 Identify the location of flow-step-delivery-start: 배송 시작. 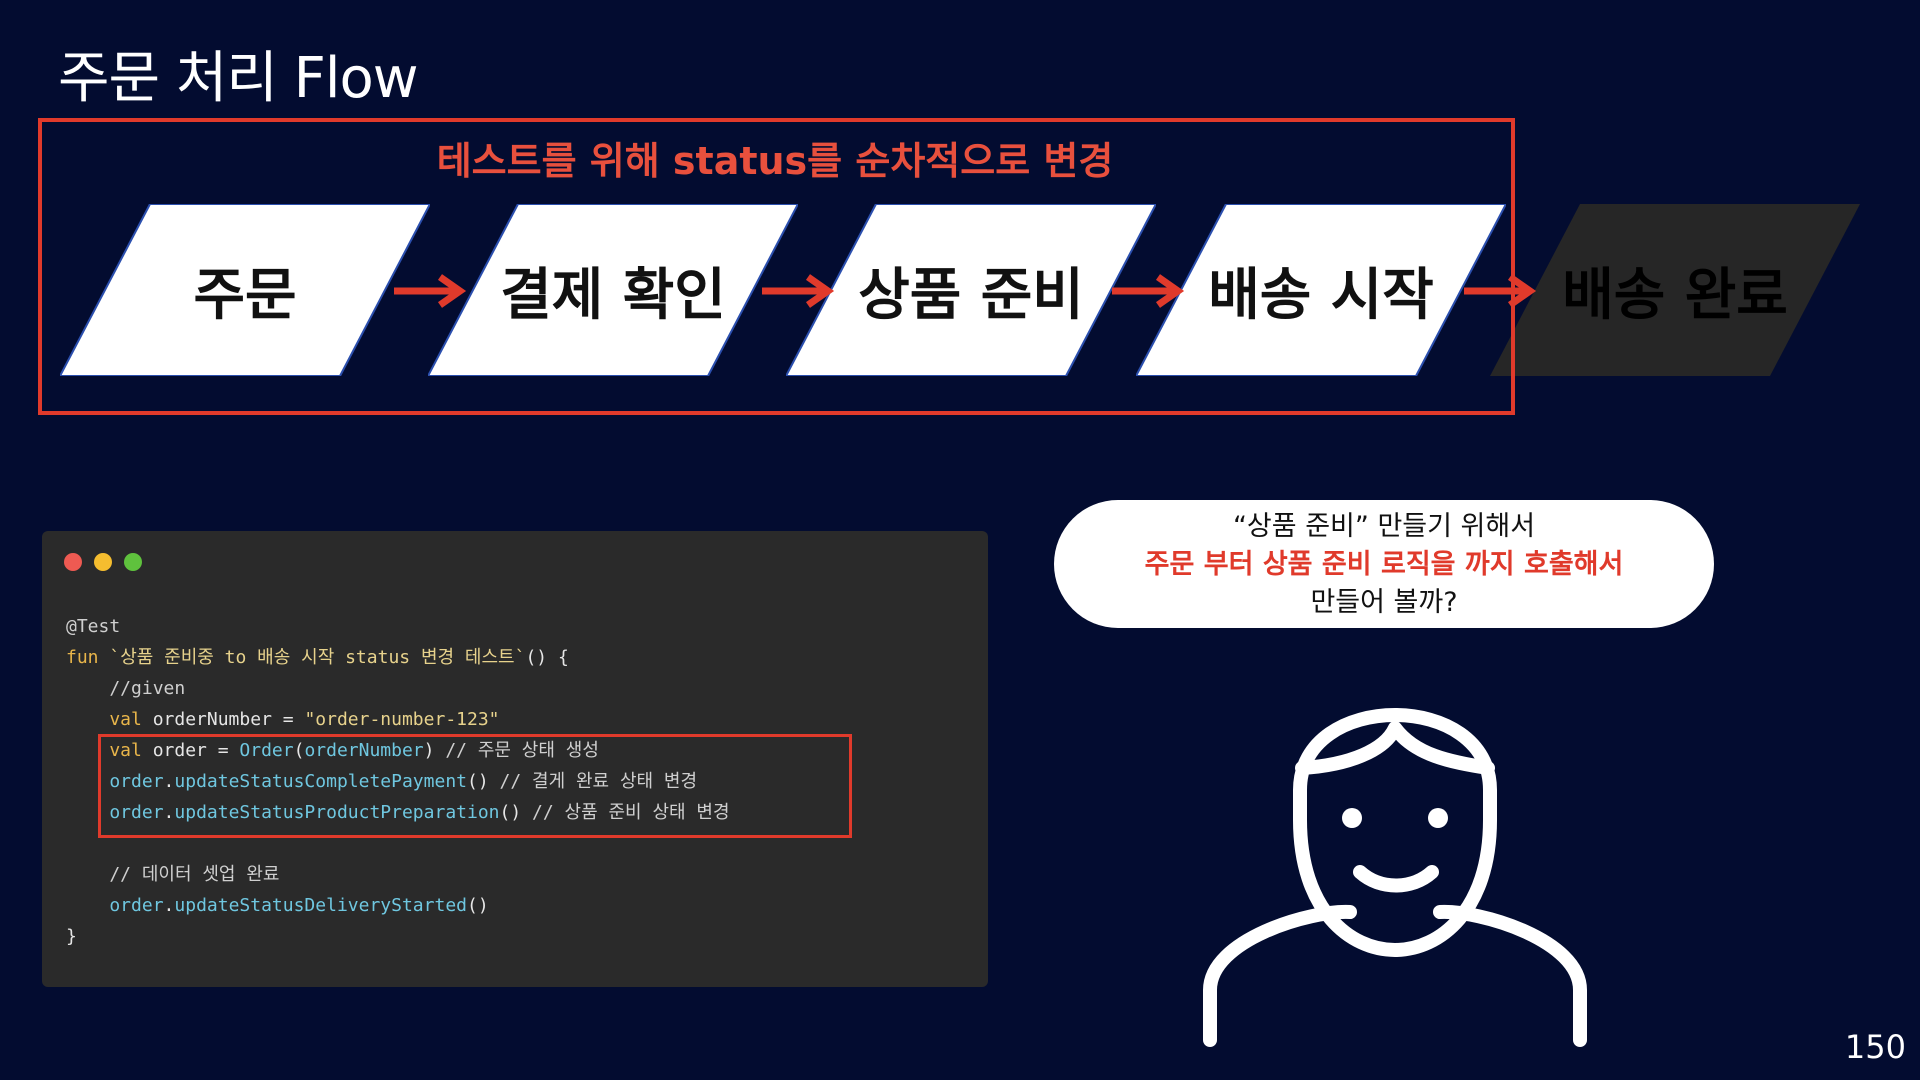
(1321, 290).